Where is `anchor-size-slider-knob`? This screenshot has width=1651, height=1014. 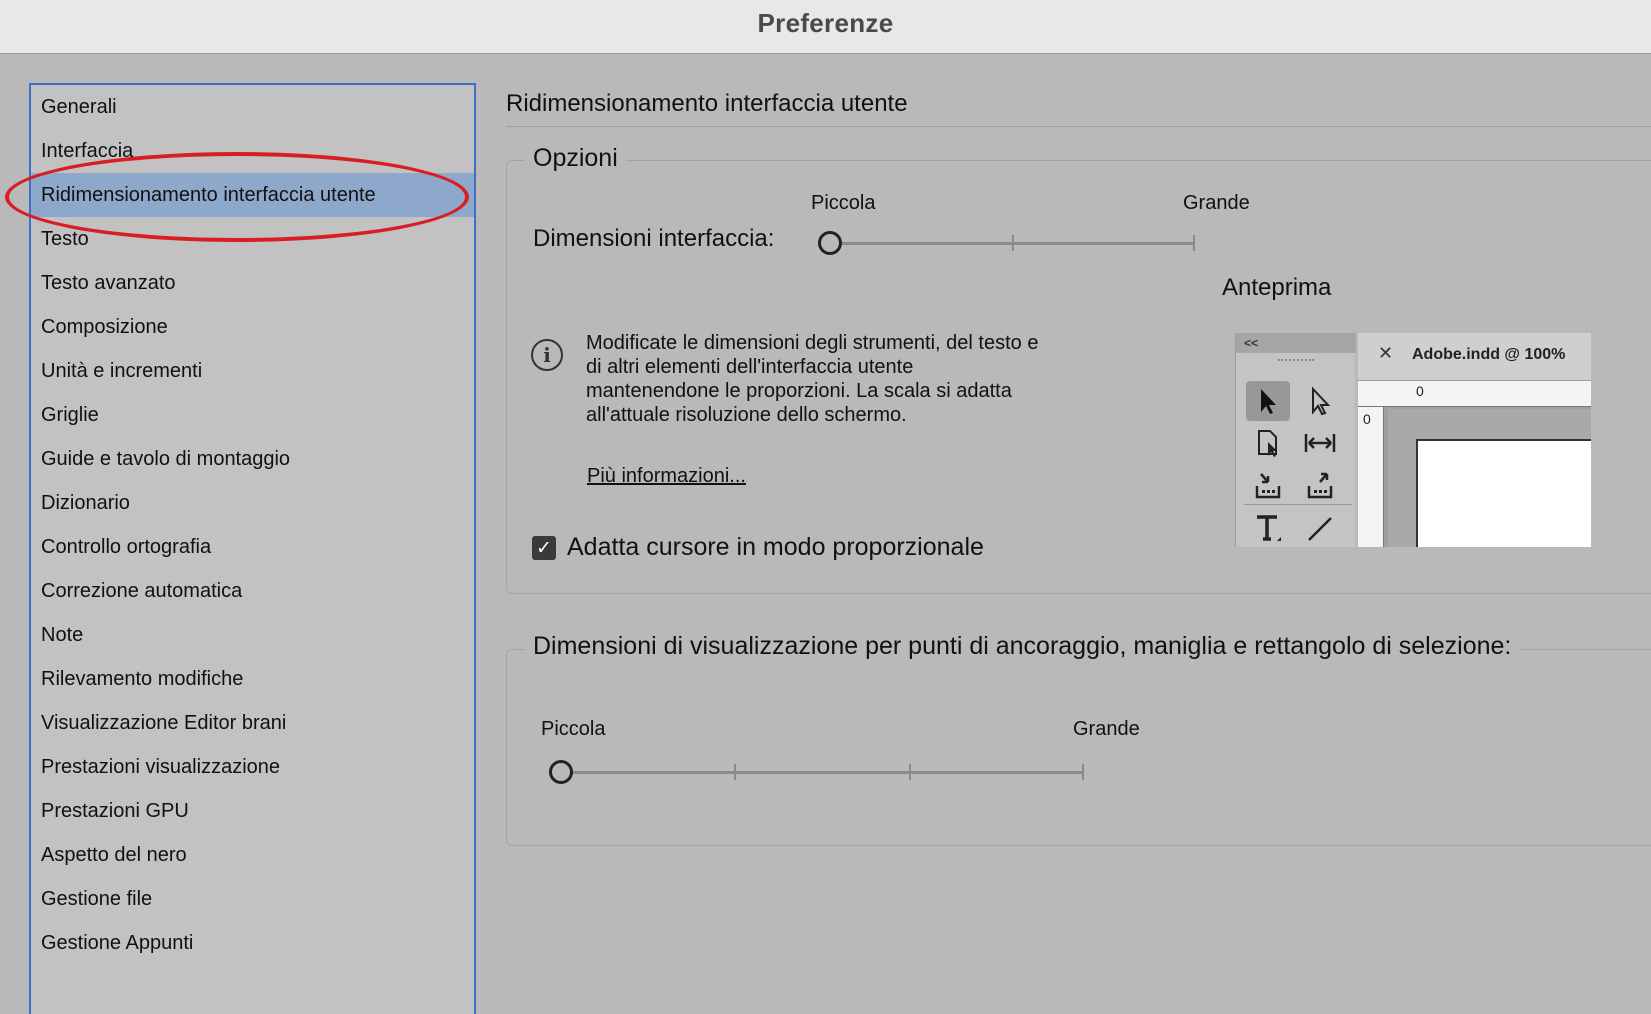 anchor-size-slider-knob is located at coordinates (561, 772).